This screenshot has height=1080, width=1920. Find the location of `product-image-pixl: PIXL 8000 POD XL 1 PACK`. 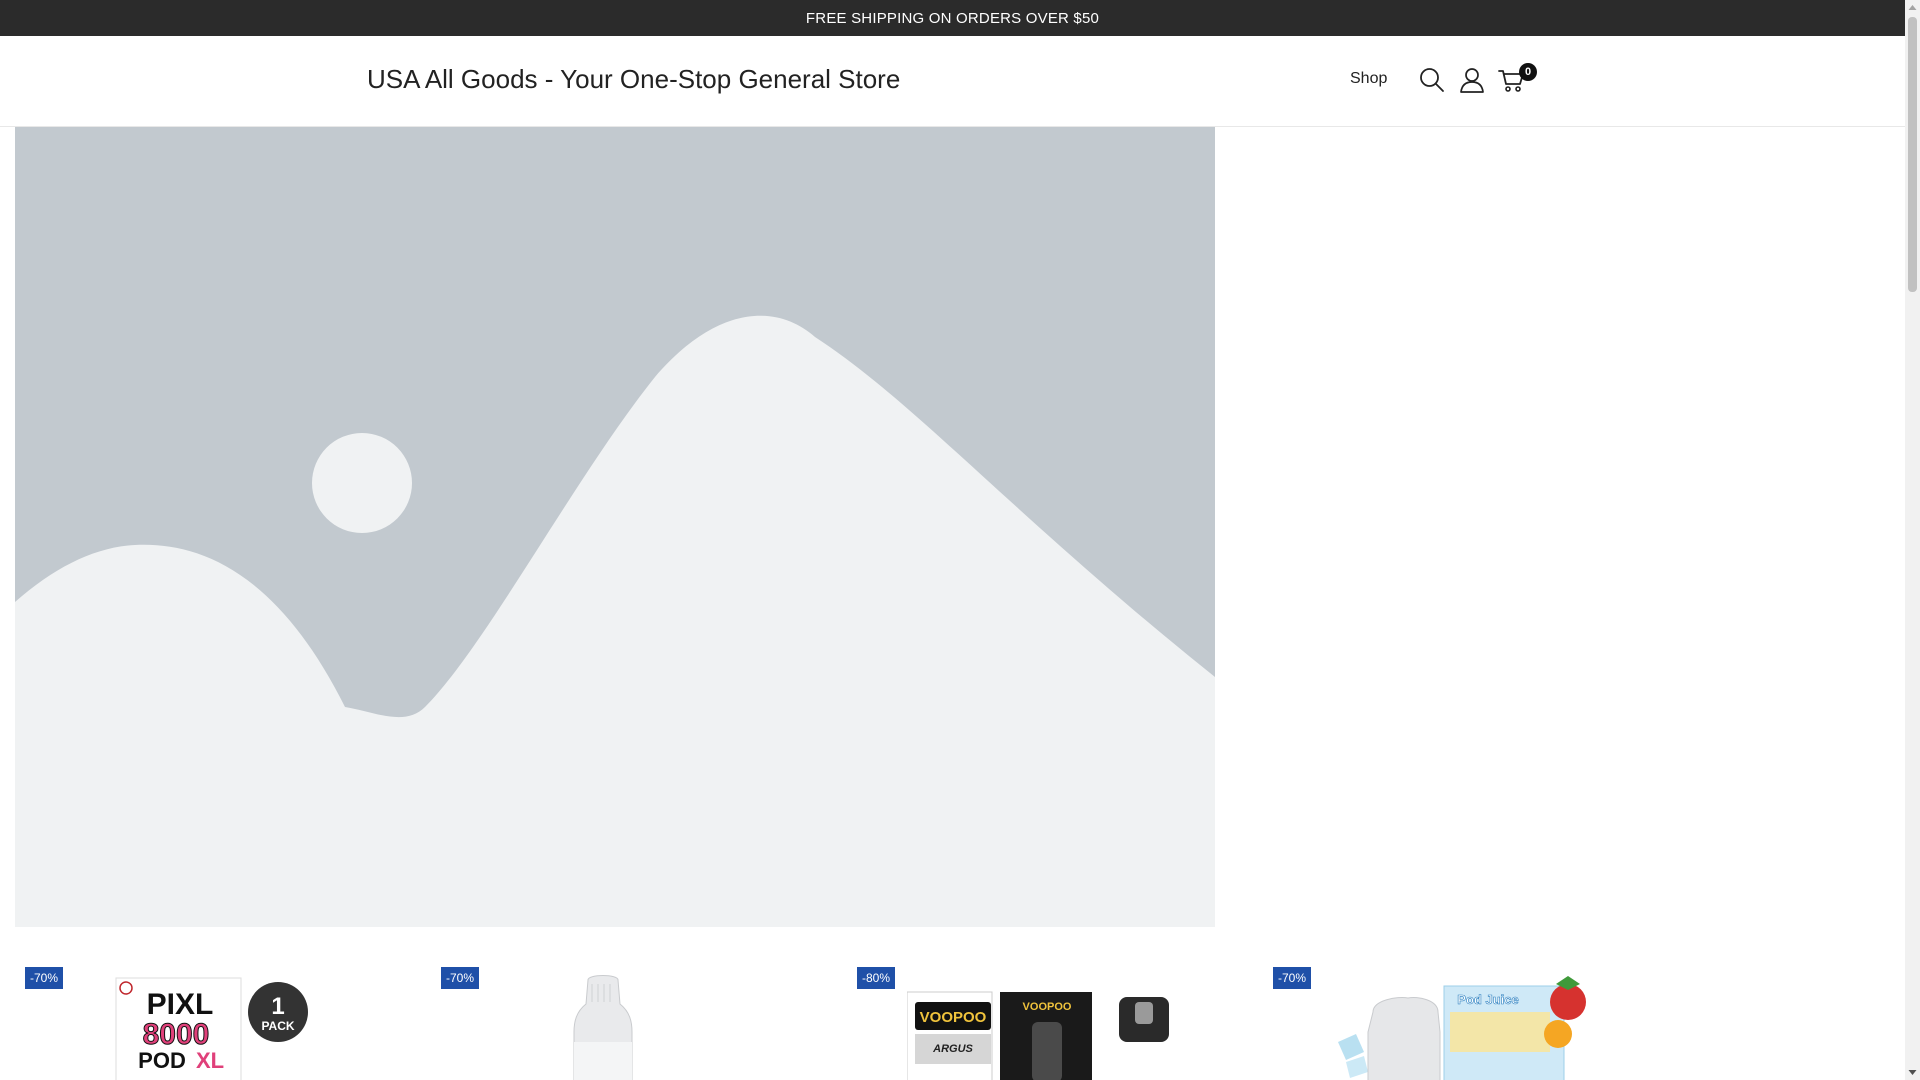

product-image-pixl: PIXL 8000 POD XL 1 PACK is located at coordinates (210, 1026).